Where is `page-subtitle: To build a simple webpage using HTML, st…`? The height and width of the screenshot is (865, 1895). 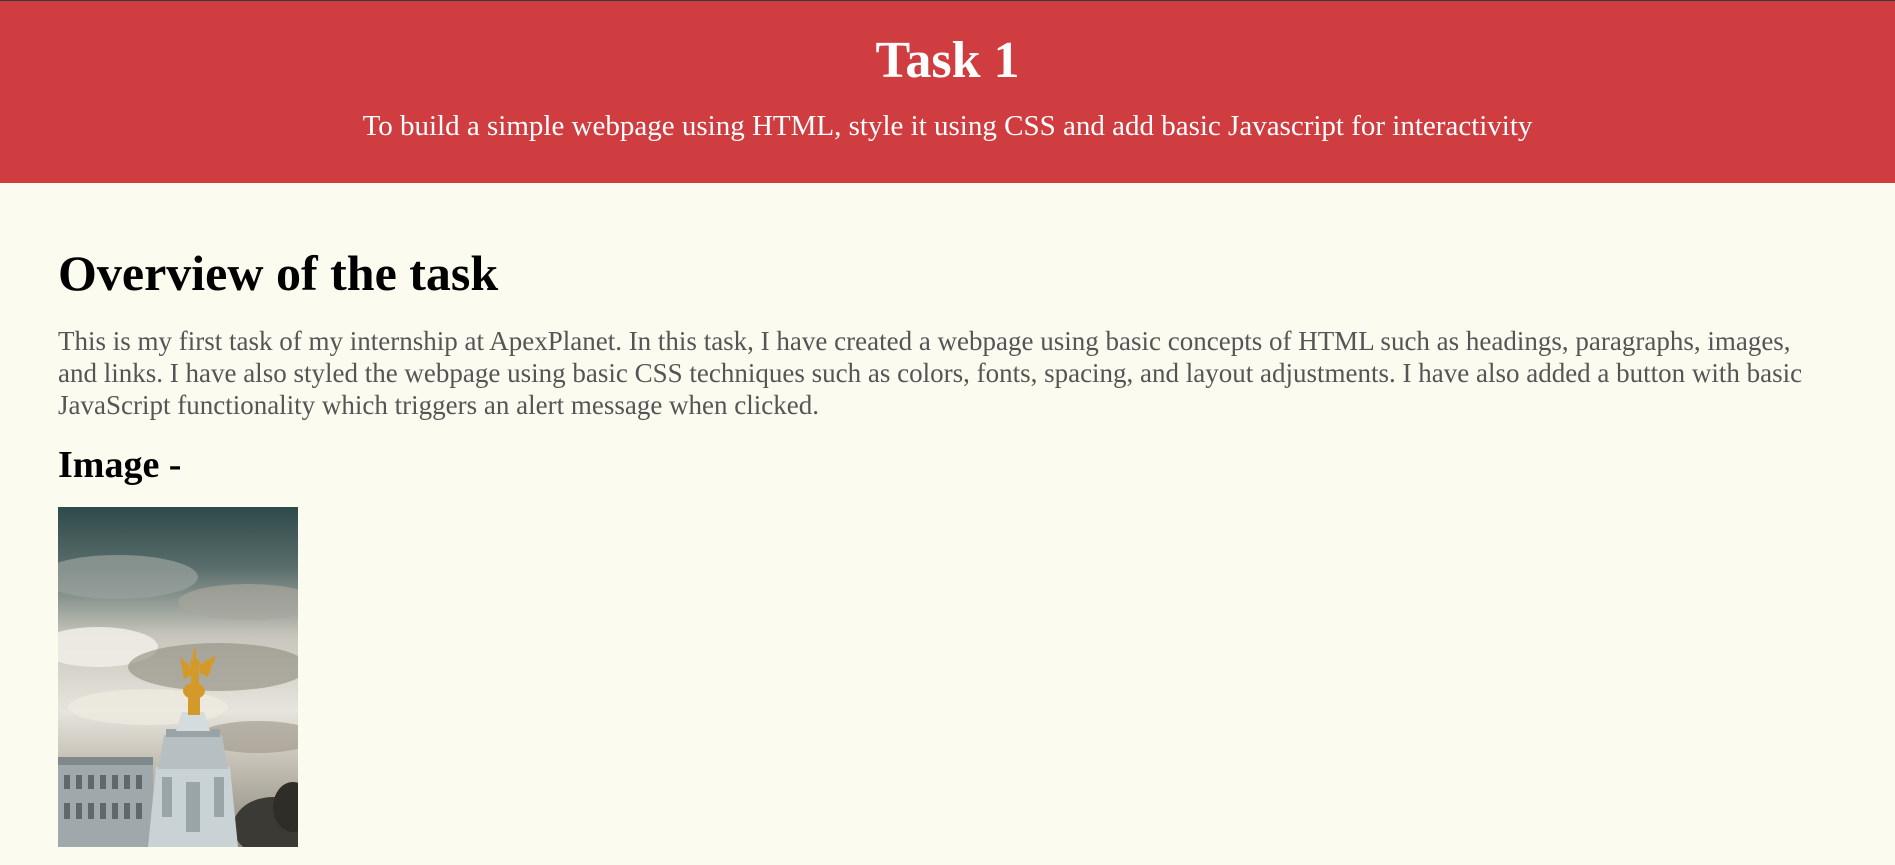 page-subtitle: To build a simple webpage using HTML, st… is located at coordinates (947, 126).